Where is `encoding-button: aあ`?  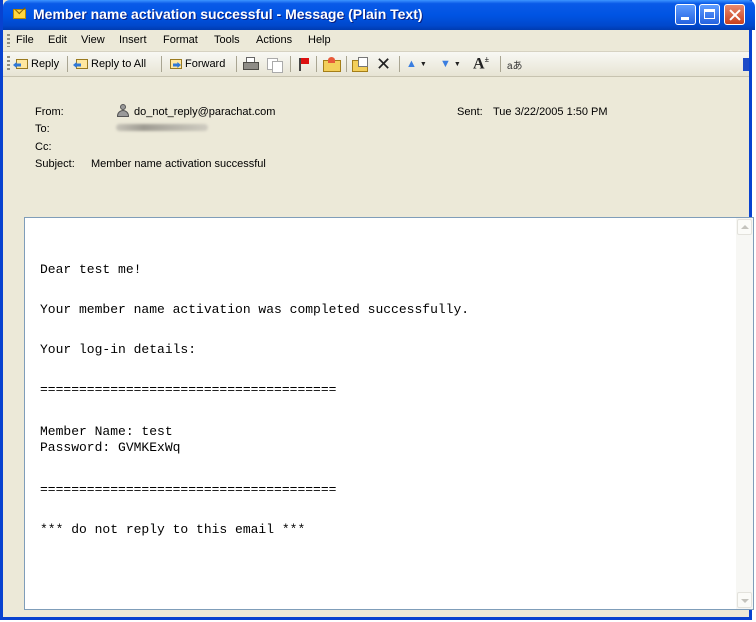
encoding-button: aあ is located at coordinates (515, 64).